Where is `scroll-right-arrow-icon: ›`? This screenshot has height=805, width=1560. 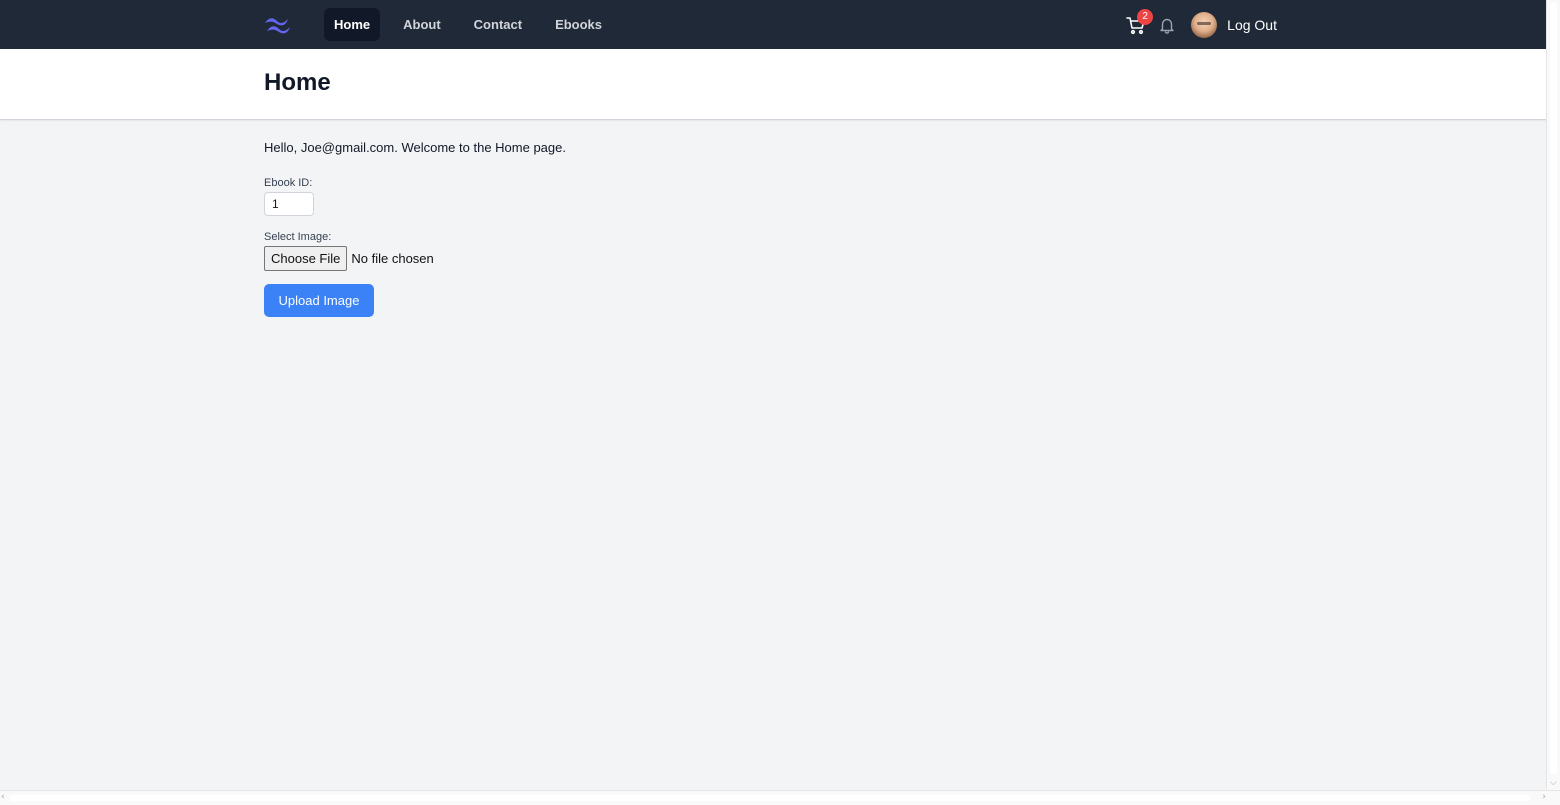
scroll-right-arrow-icon: › is located at coordinates (1544, 797).